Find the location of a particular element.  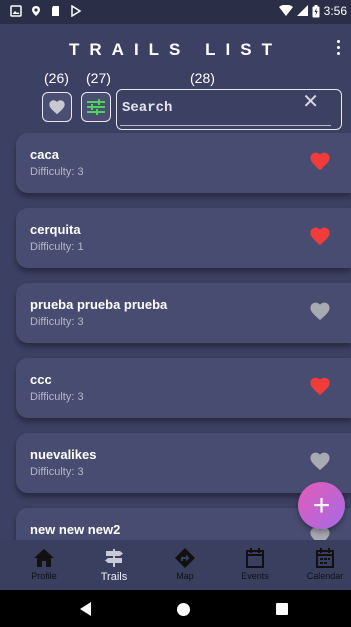

trail-name: ccc is located at coordinates (41, 379).